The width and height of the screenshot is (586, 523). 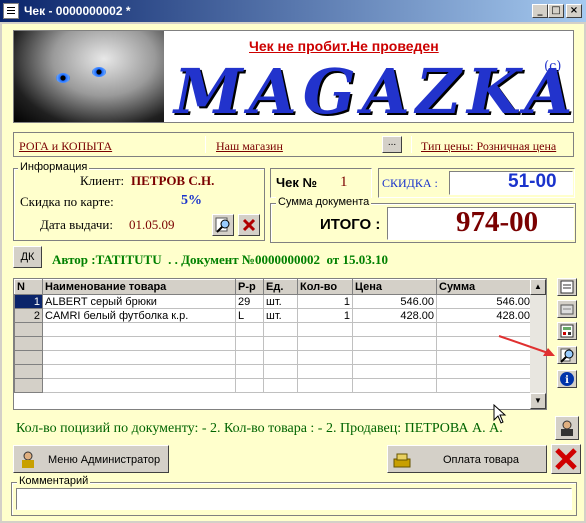 What do you see at coordinates (249, 146) in the screenshot?
I see `store-link: Наш магазин` at bounding box center [249, 146].